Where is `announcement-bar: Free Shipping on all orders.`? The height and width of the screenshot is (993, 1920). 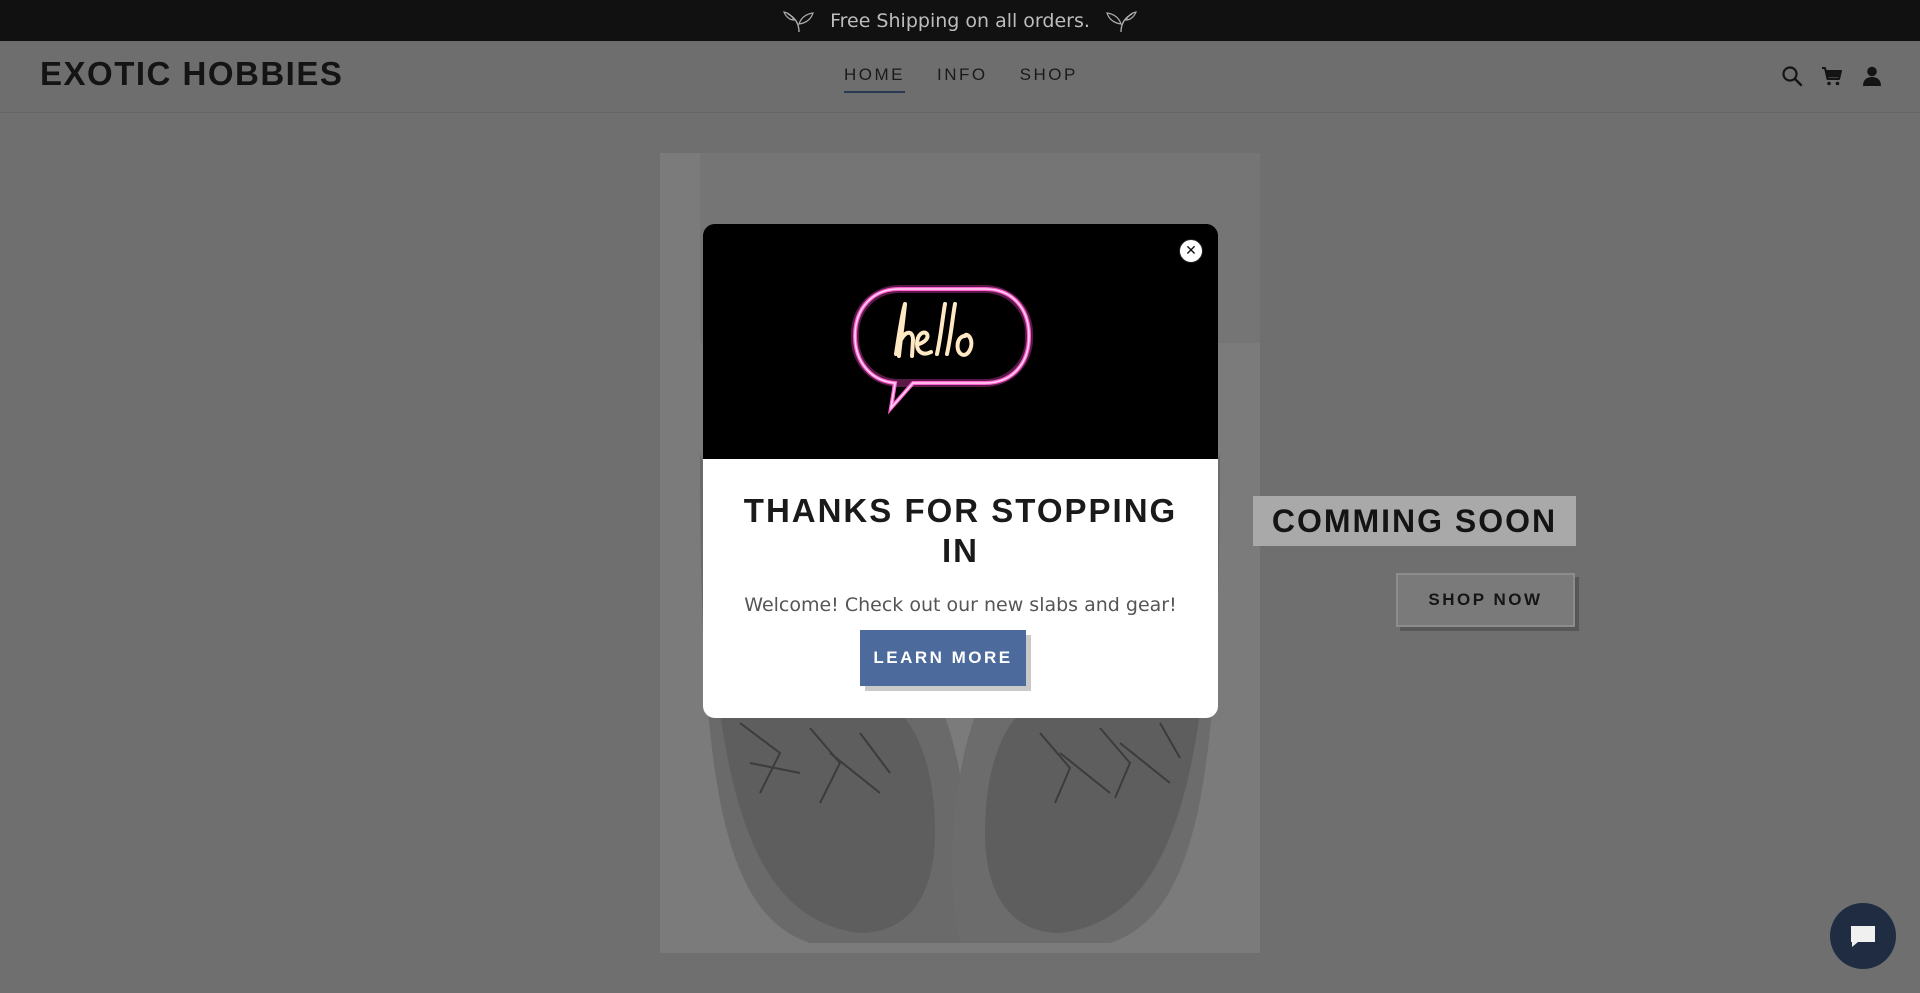 announcement-bar: Free Shipping on all orders. is located at coordinates (960, 20).